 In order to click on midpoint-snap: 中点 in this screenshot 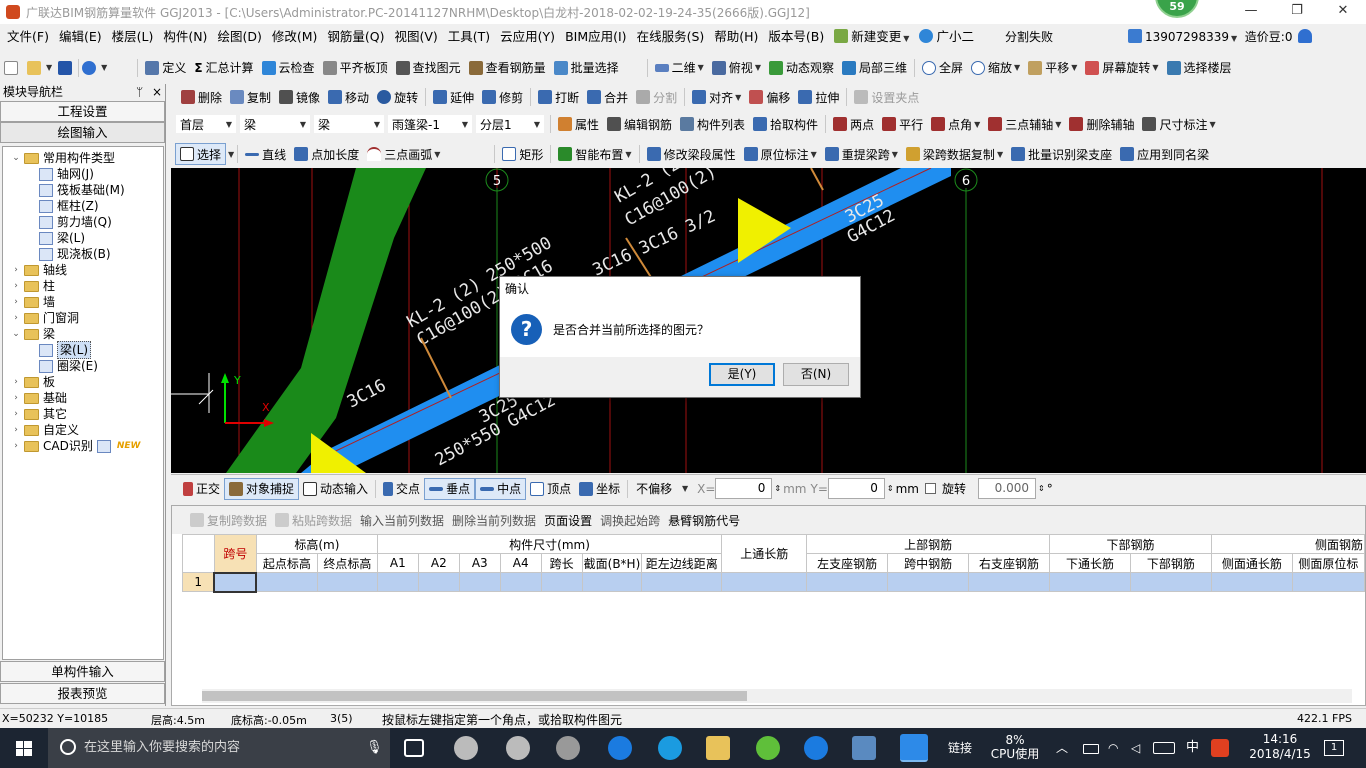, I will do `click(501, 488)`.